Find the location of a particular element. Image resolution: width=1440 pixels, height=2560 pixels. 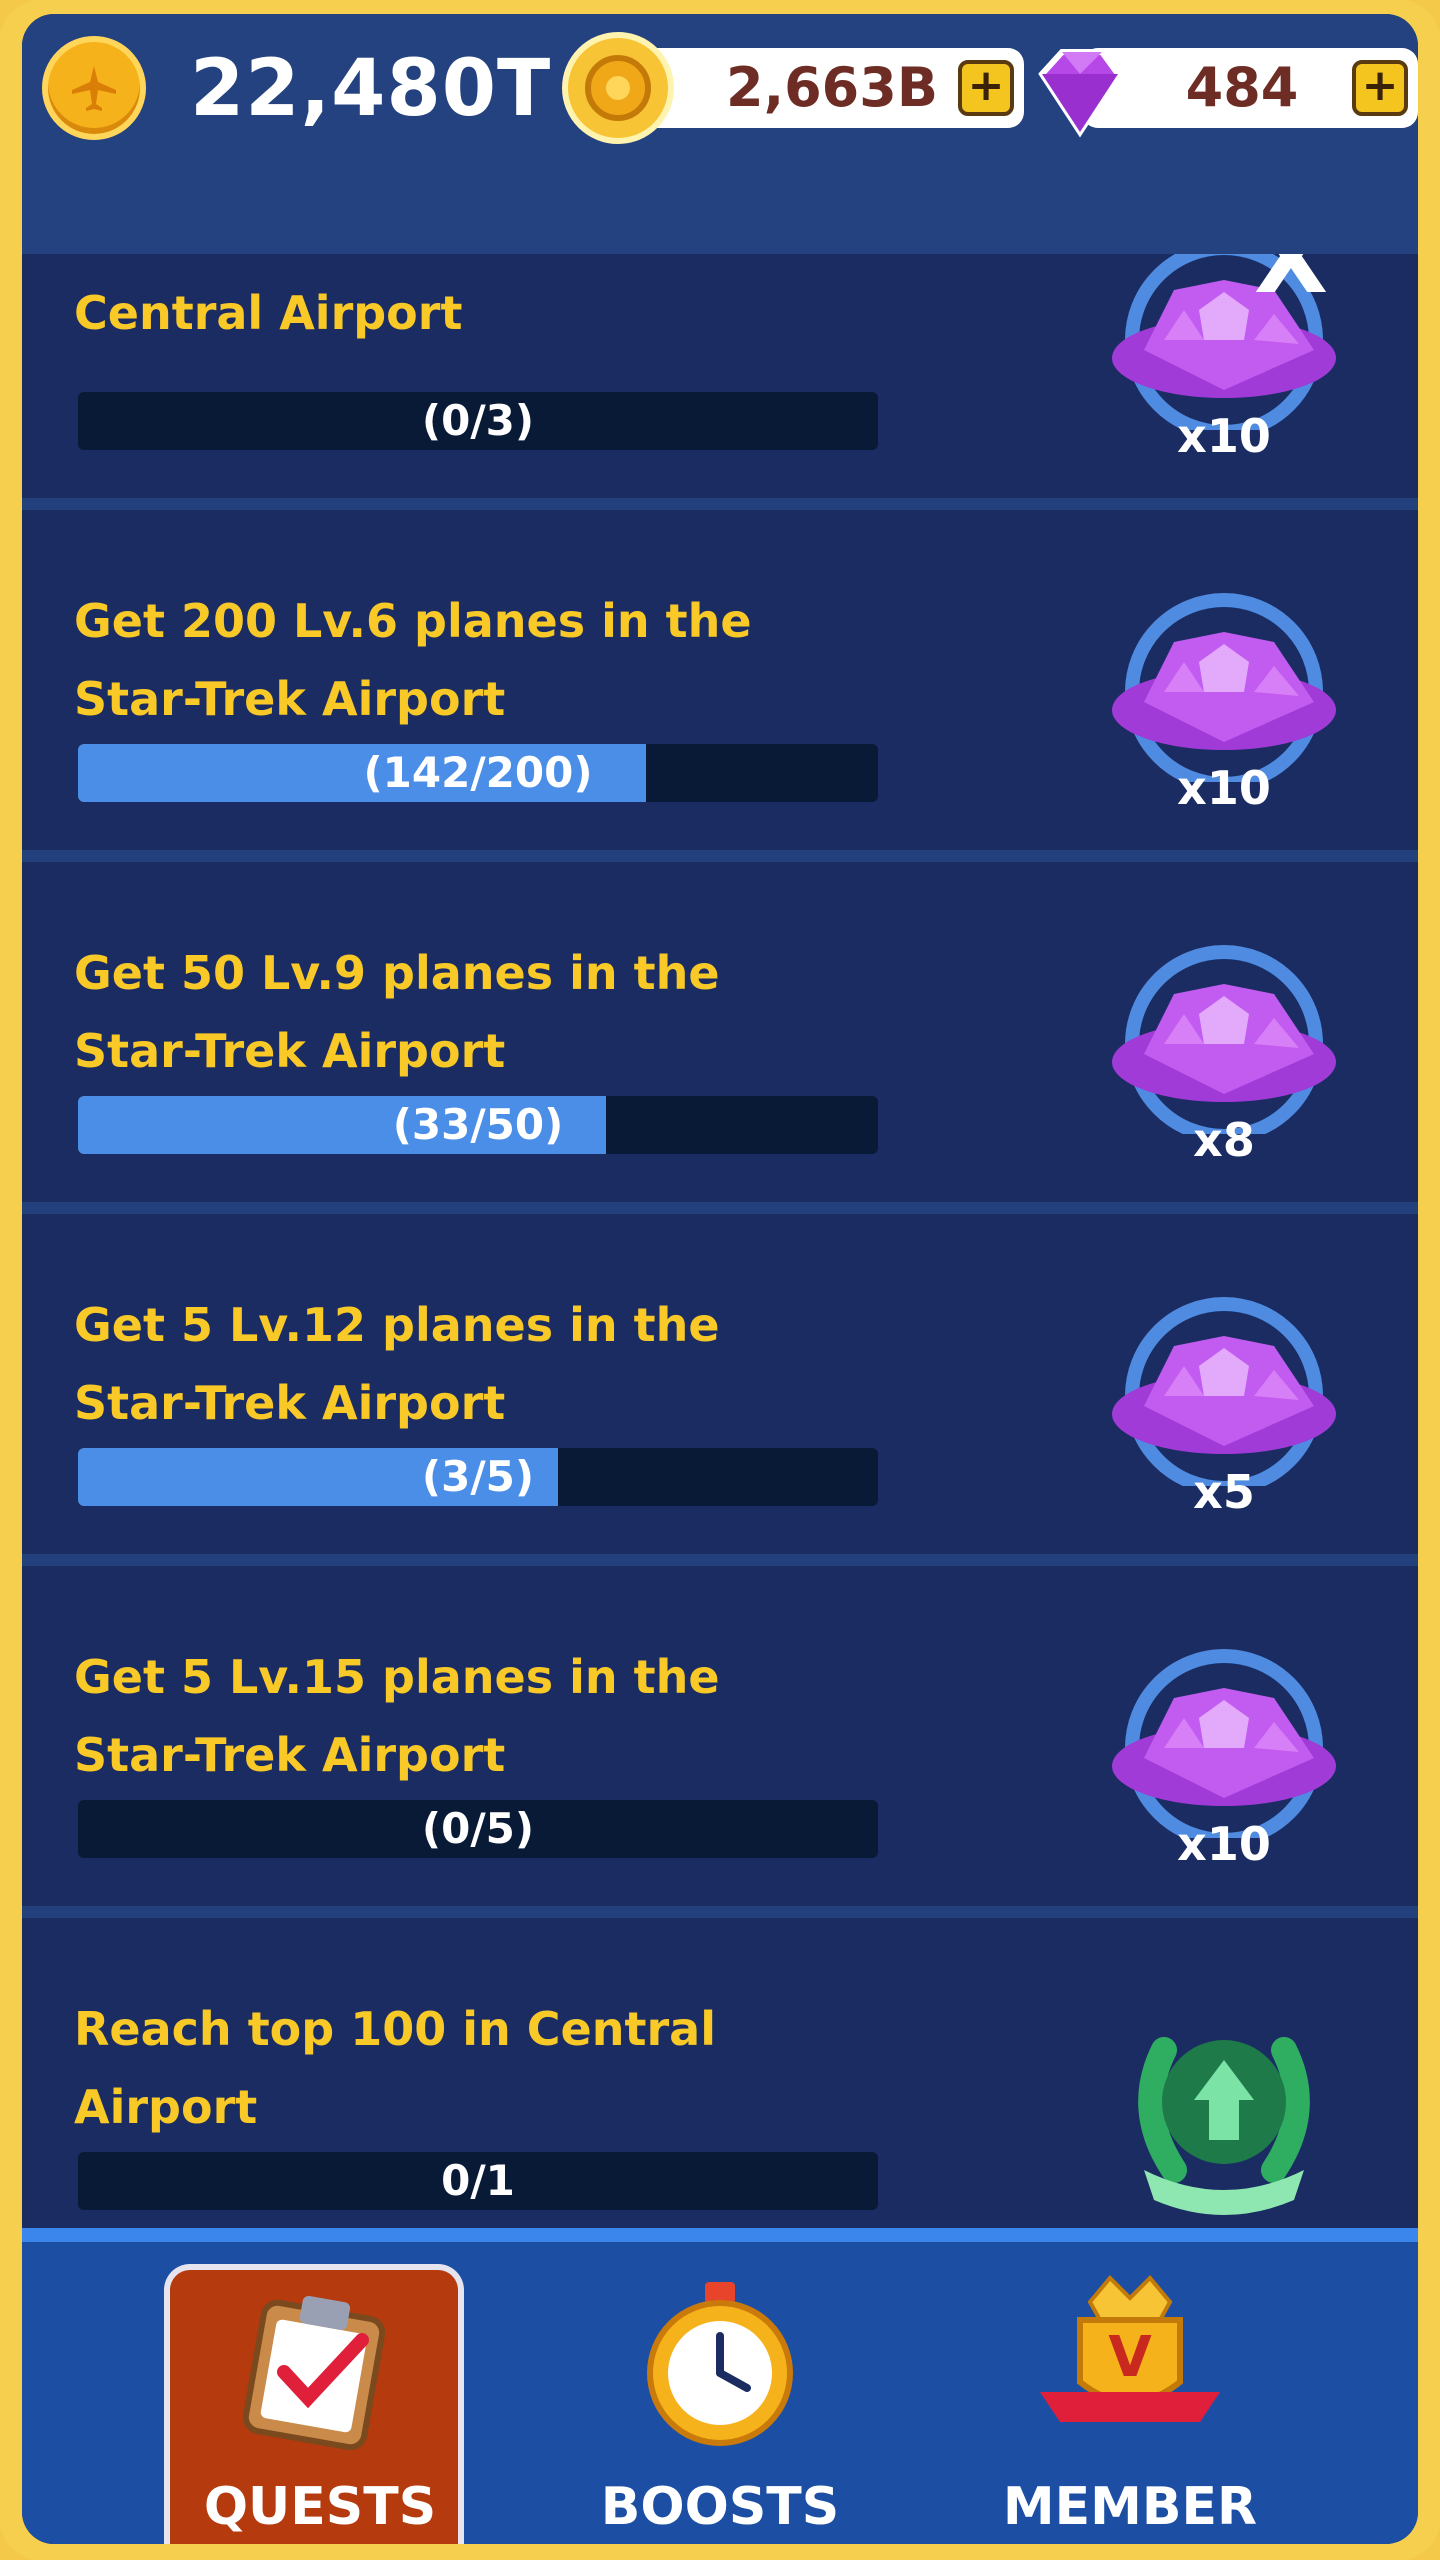

quest-progress-bar: (142/200) is located at coordinates (478, 773).